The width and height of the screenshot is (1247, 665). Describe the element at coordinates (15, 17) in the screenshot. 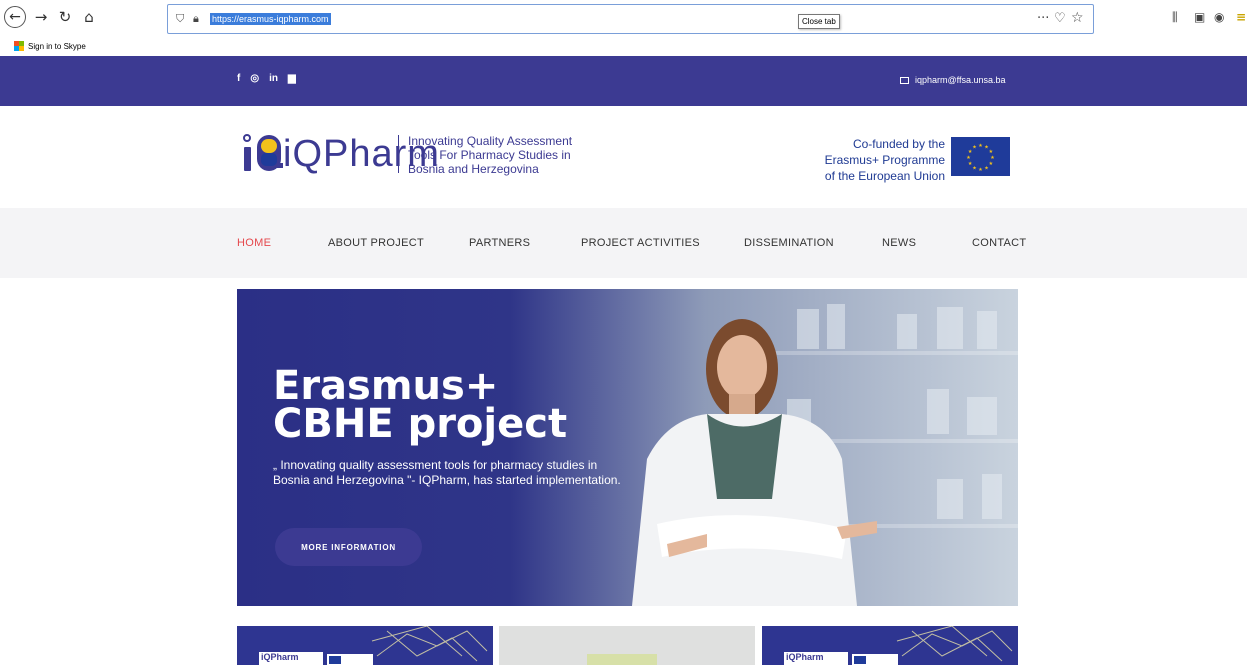

I see `back-icon: ←` at that location.